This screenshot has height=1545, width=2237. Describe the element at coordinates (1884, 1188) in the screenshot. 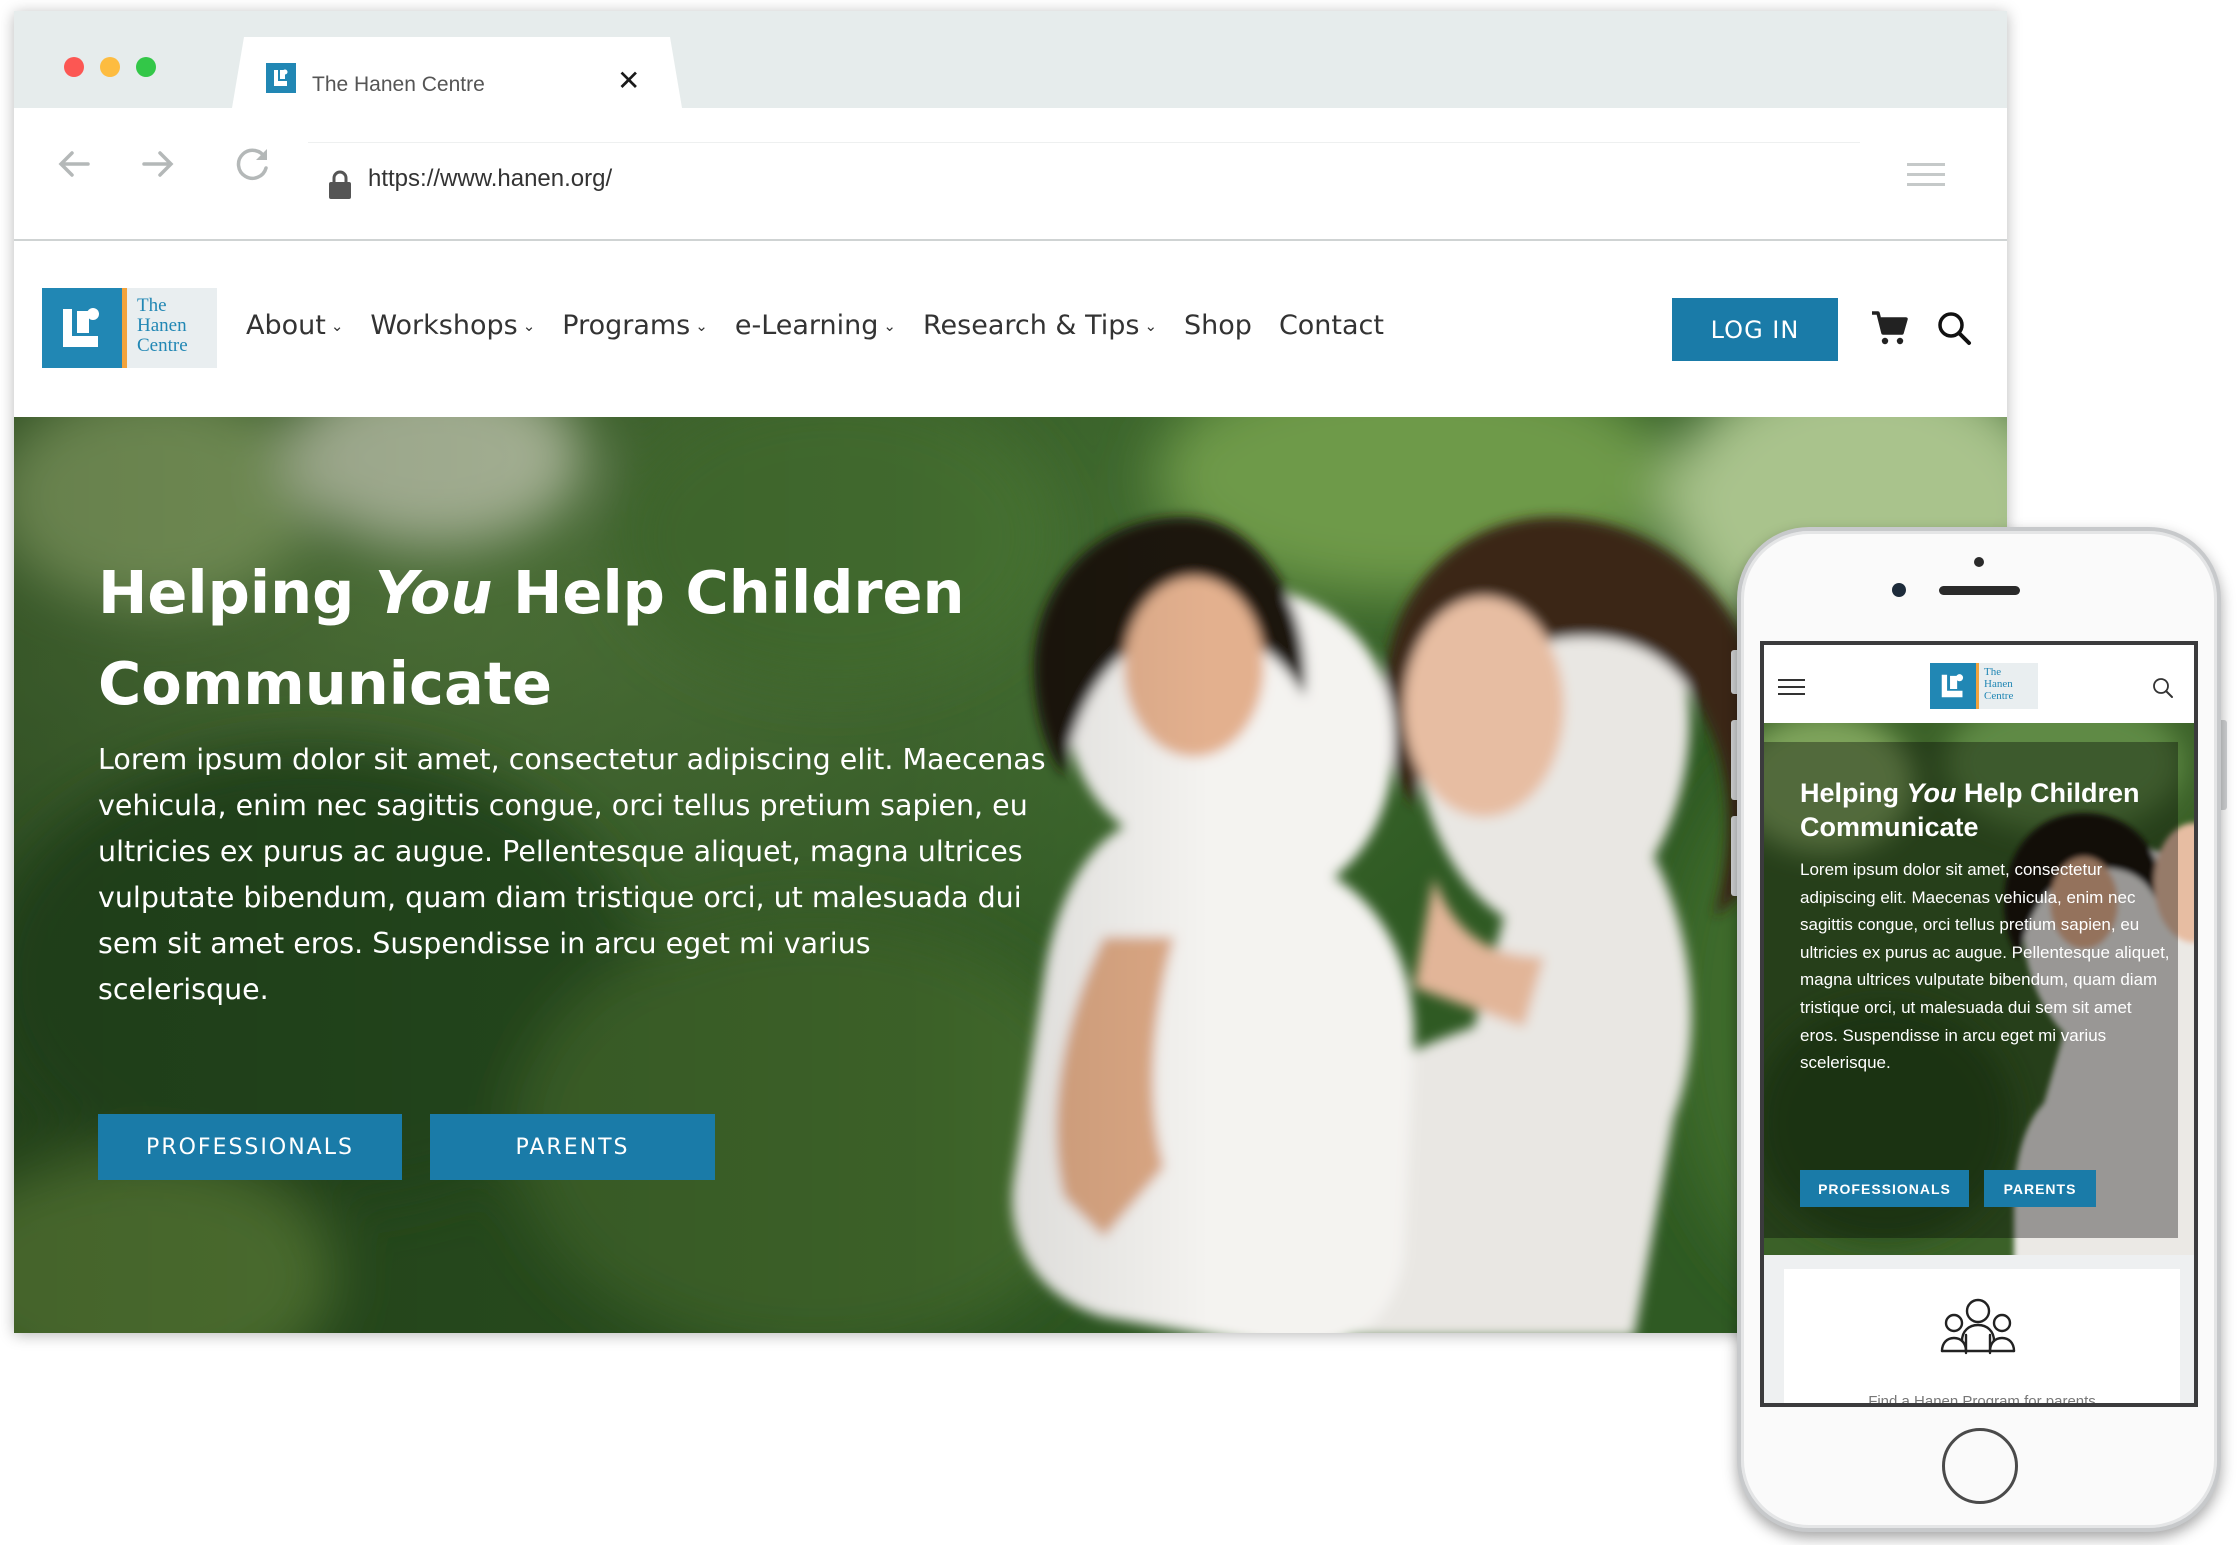

I see `mobile-professionals-button: PROFESSIONALS` at that location.